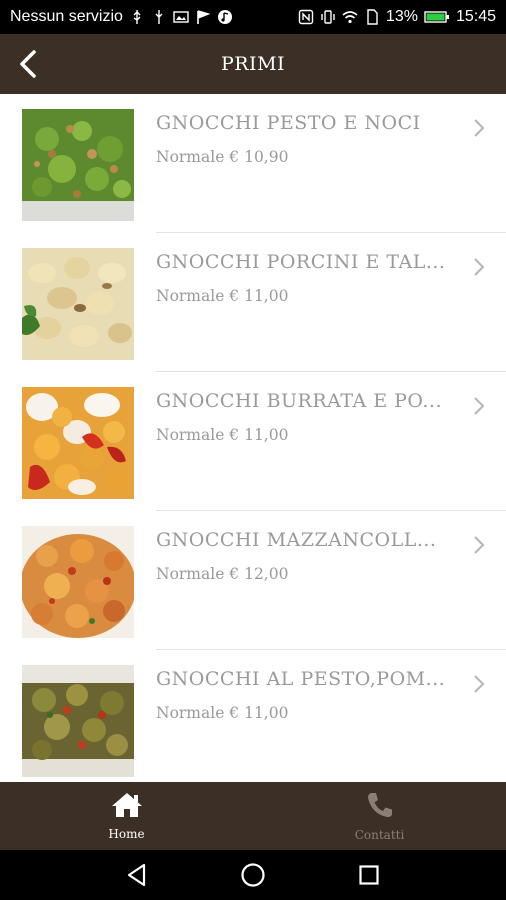 The height and width of the screenshot is (900, 506). Describe the element at coordinates (437, 17) in the screenshot. I see `battery-icon` at that location.